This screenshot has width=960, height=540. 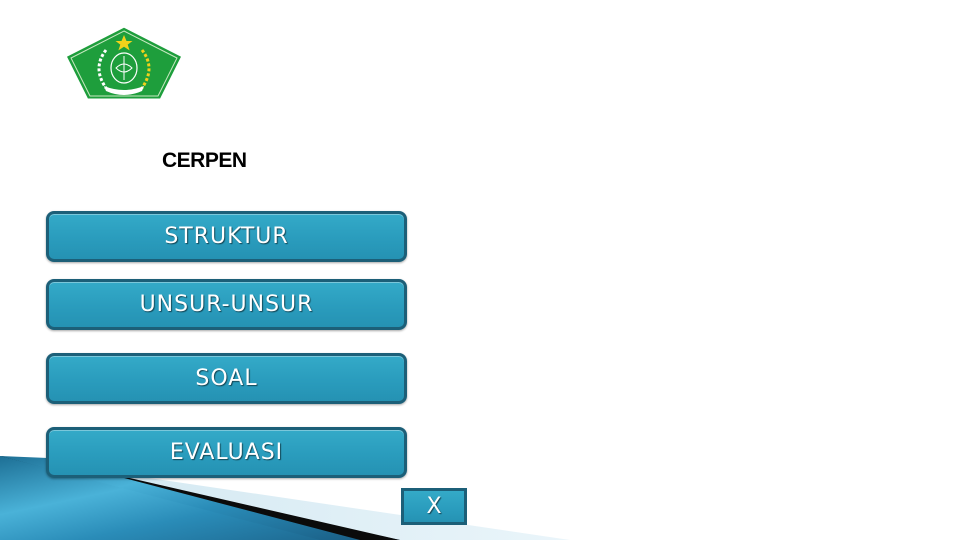 I want to click on menu-button-label: EVALUASI, so click(x=226, y=452).